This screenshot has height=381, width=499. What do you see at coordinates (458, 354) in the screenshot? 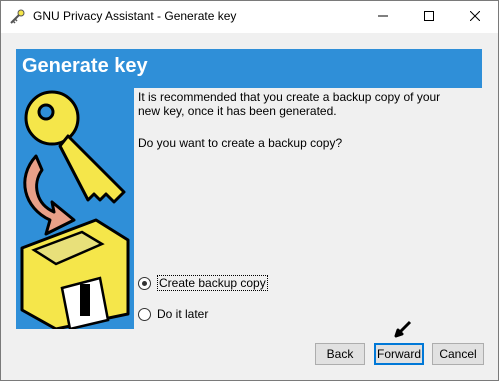
I see `cancel-button: Cancel` at bounding box center [458, 354].